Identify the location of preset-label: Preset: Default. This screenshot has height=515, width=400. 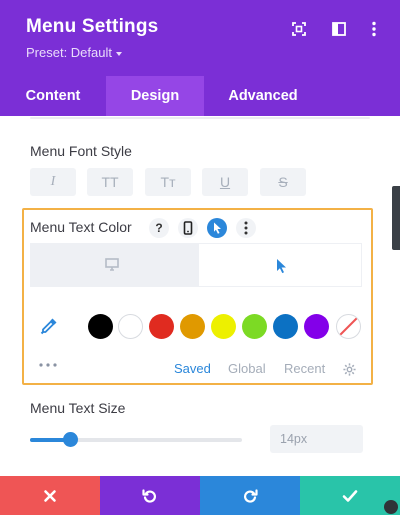
(69, 52).